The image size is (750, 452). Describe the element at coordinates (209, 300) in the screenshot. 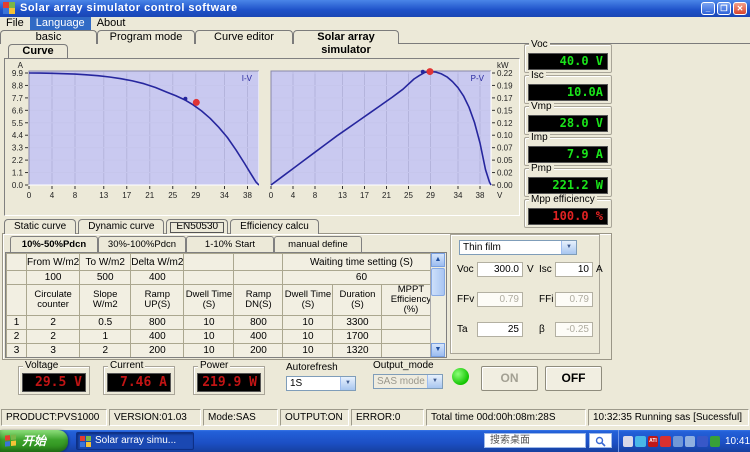

I see `col-header: Dwell Time (S)` at that location.